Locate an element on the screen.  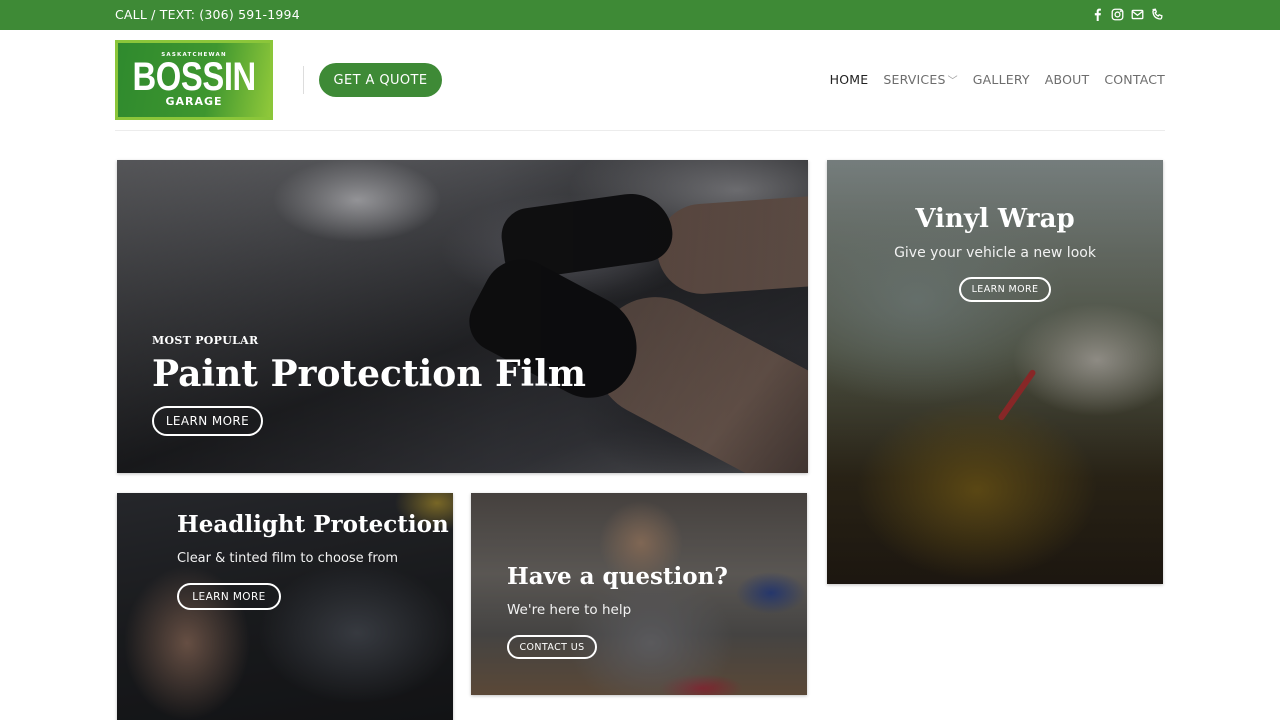
question-subtitle: We're here to help is located at coordinates (569, 610).